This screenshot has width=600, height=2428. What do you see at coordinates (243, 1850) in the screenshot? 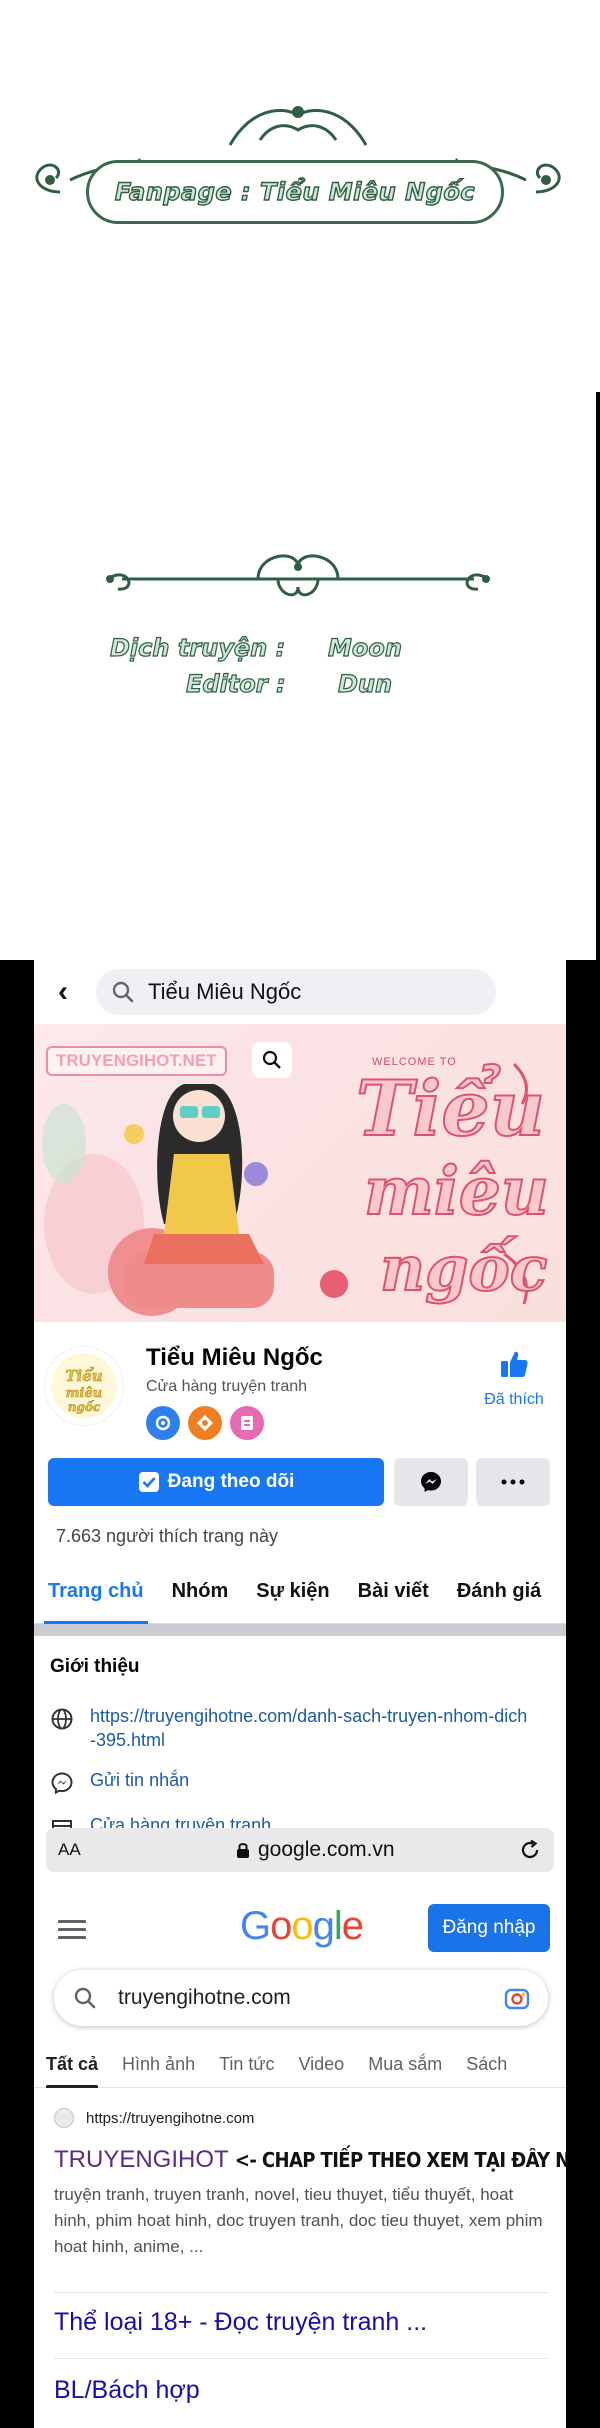
I see `lock-icon` at bounding box center [243, 1850].